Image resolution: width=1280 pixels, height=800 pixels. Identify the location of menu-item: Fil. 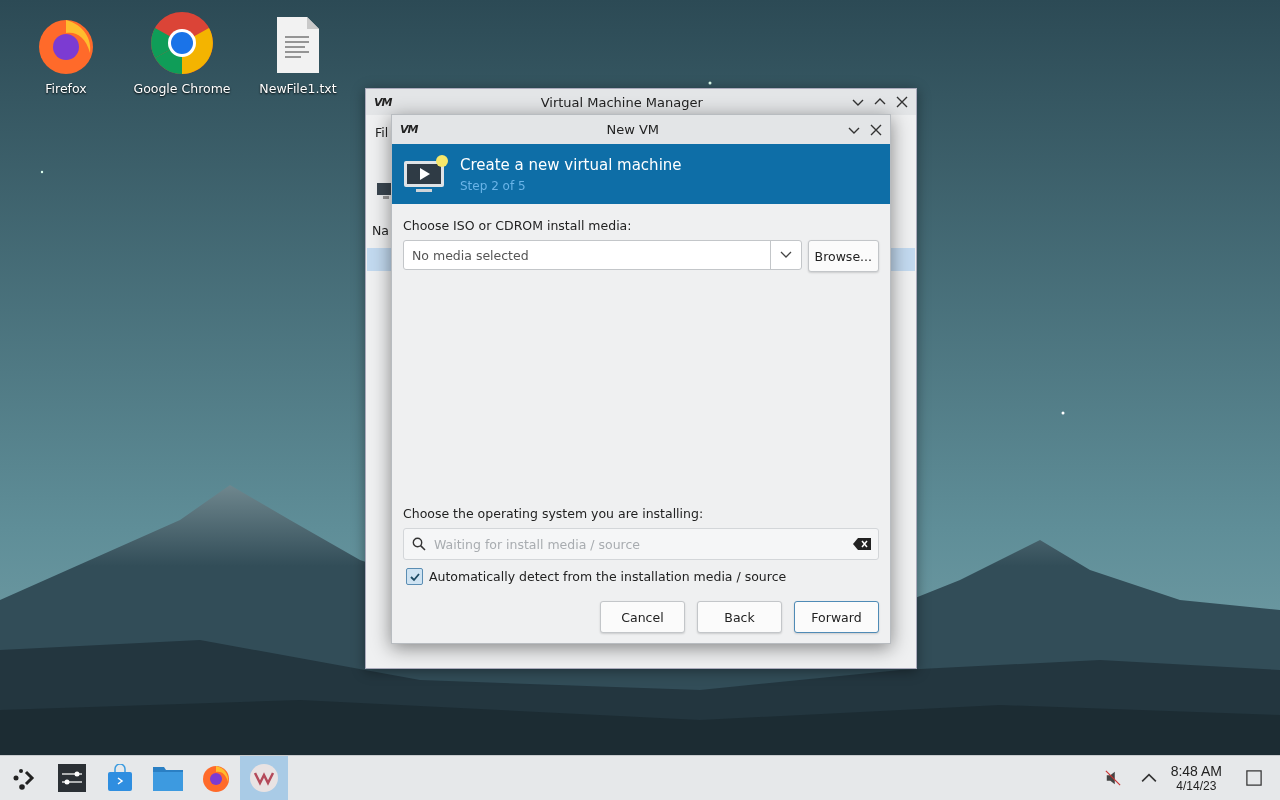
(382, 132).